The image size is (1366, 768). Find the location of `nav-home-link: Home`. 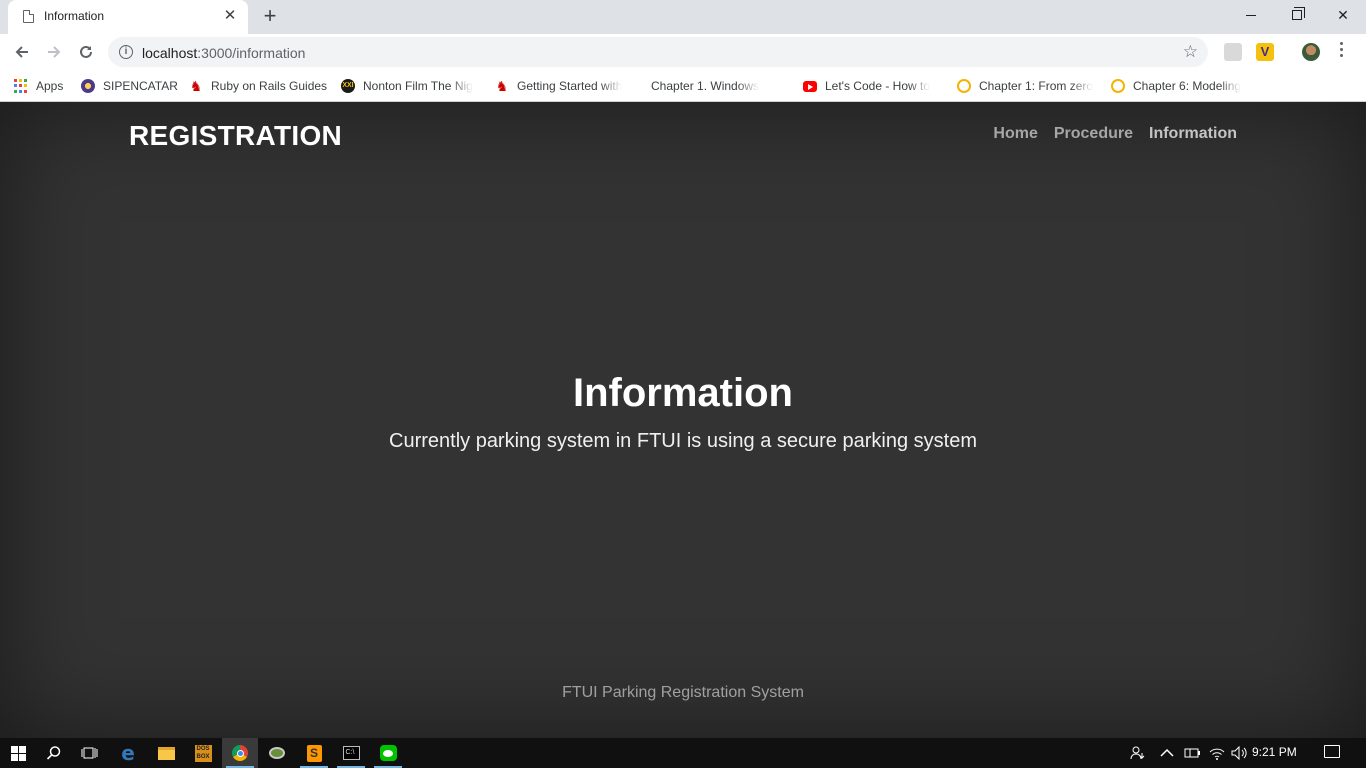

nav-home-link: Home is located at coordinates (1015, 134).